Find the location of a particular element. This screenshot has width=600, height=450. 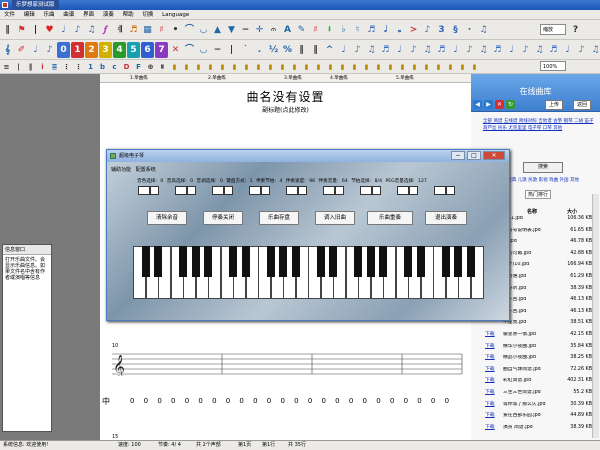

return-button: 返回 is located at coordinates (582, 105).